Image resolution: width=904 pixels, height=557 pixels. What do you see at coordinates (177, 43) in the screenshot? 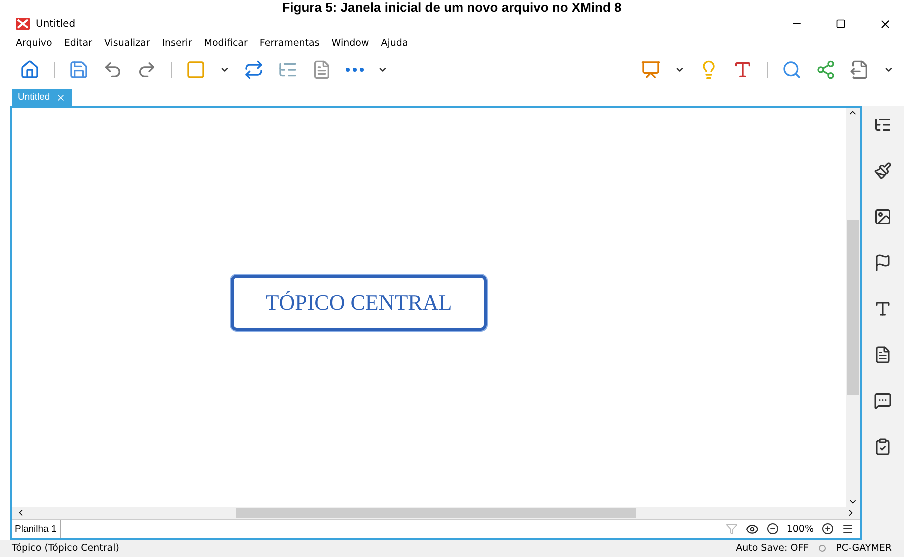
I see `menu-item: Inserir` at bounding box center [177, 43].